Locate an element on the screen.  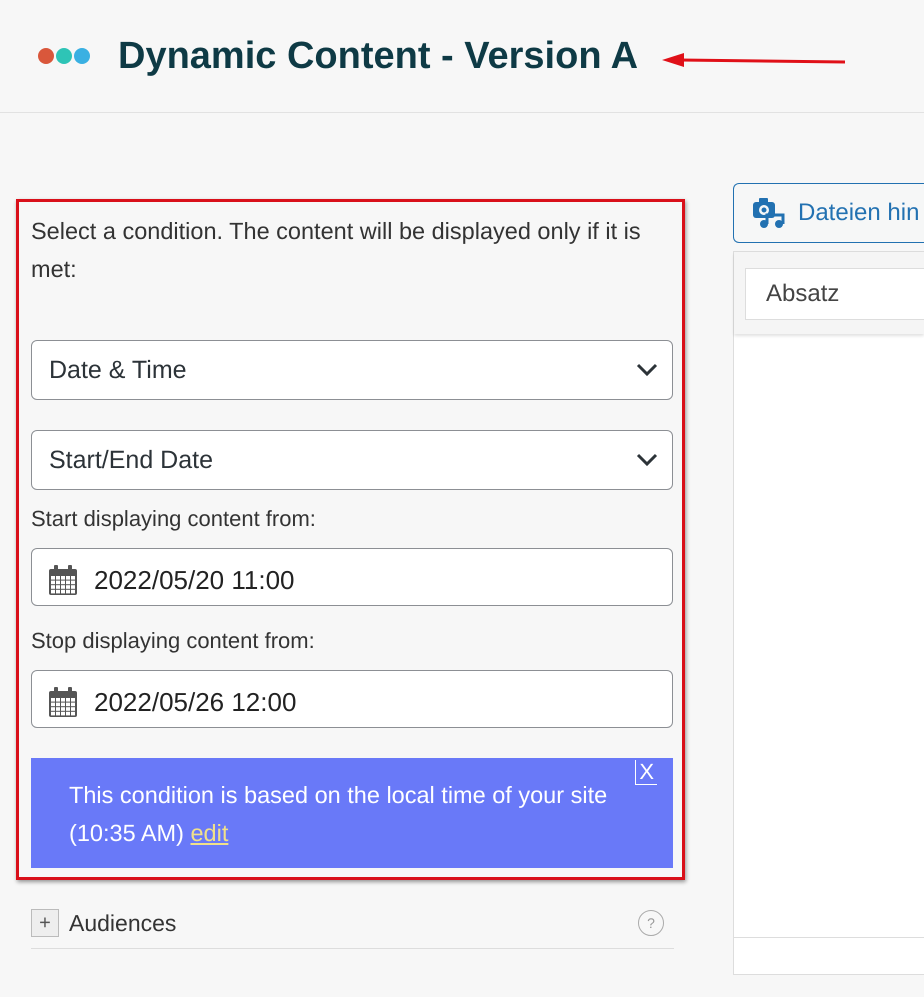
camera-music-icon is located at coordinates (769, 213).